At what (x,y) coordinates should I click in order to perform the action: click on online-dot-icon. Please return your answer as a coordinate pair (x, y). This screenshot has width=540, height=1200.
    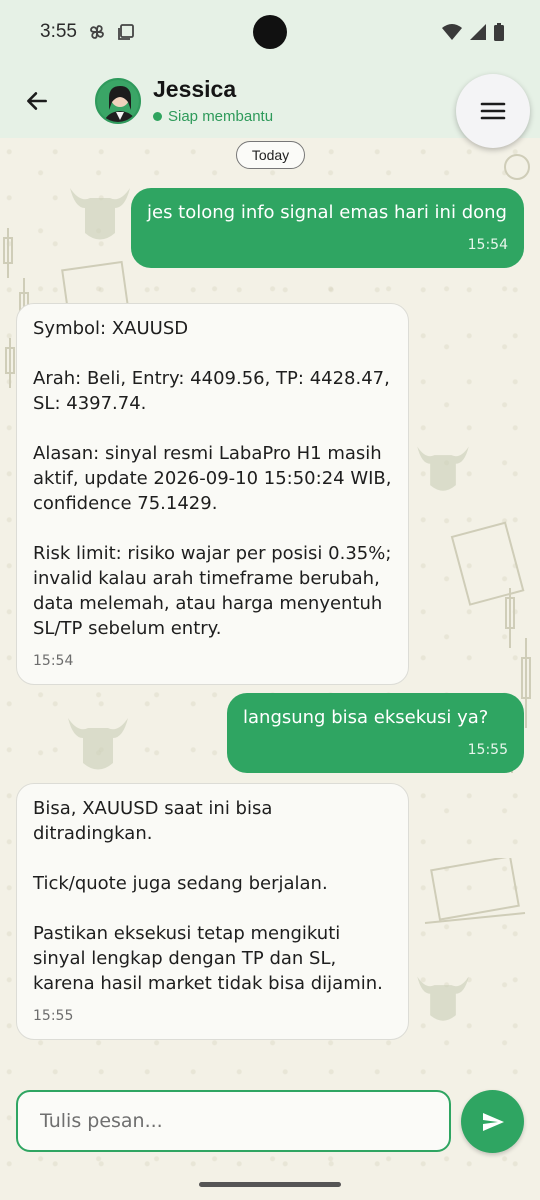
    Looking at the image, I should click on (157, 116).